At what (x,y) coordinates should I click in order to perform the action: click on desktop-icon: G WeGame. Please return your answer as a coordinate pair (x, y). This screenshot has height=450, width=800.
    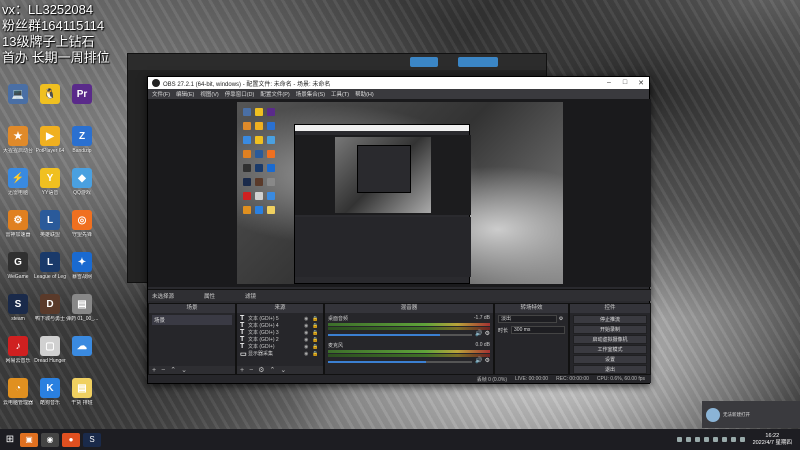
    Looking at the image, I should click on (18, 266).